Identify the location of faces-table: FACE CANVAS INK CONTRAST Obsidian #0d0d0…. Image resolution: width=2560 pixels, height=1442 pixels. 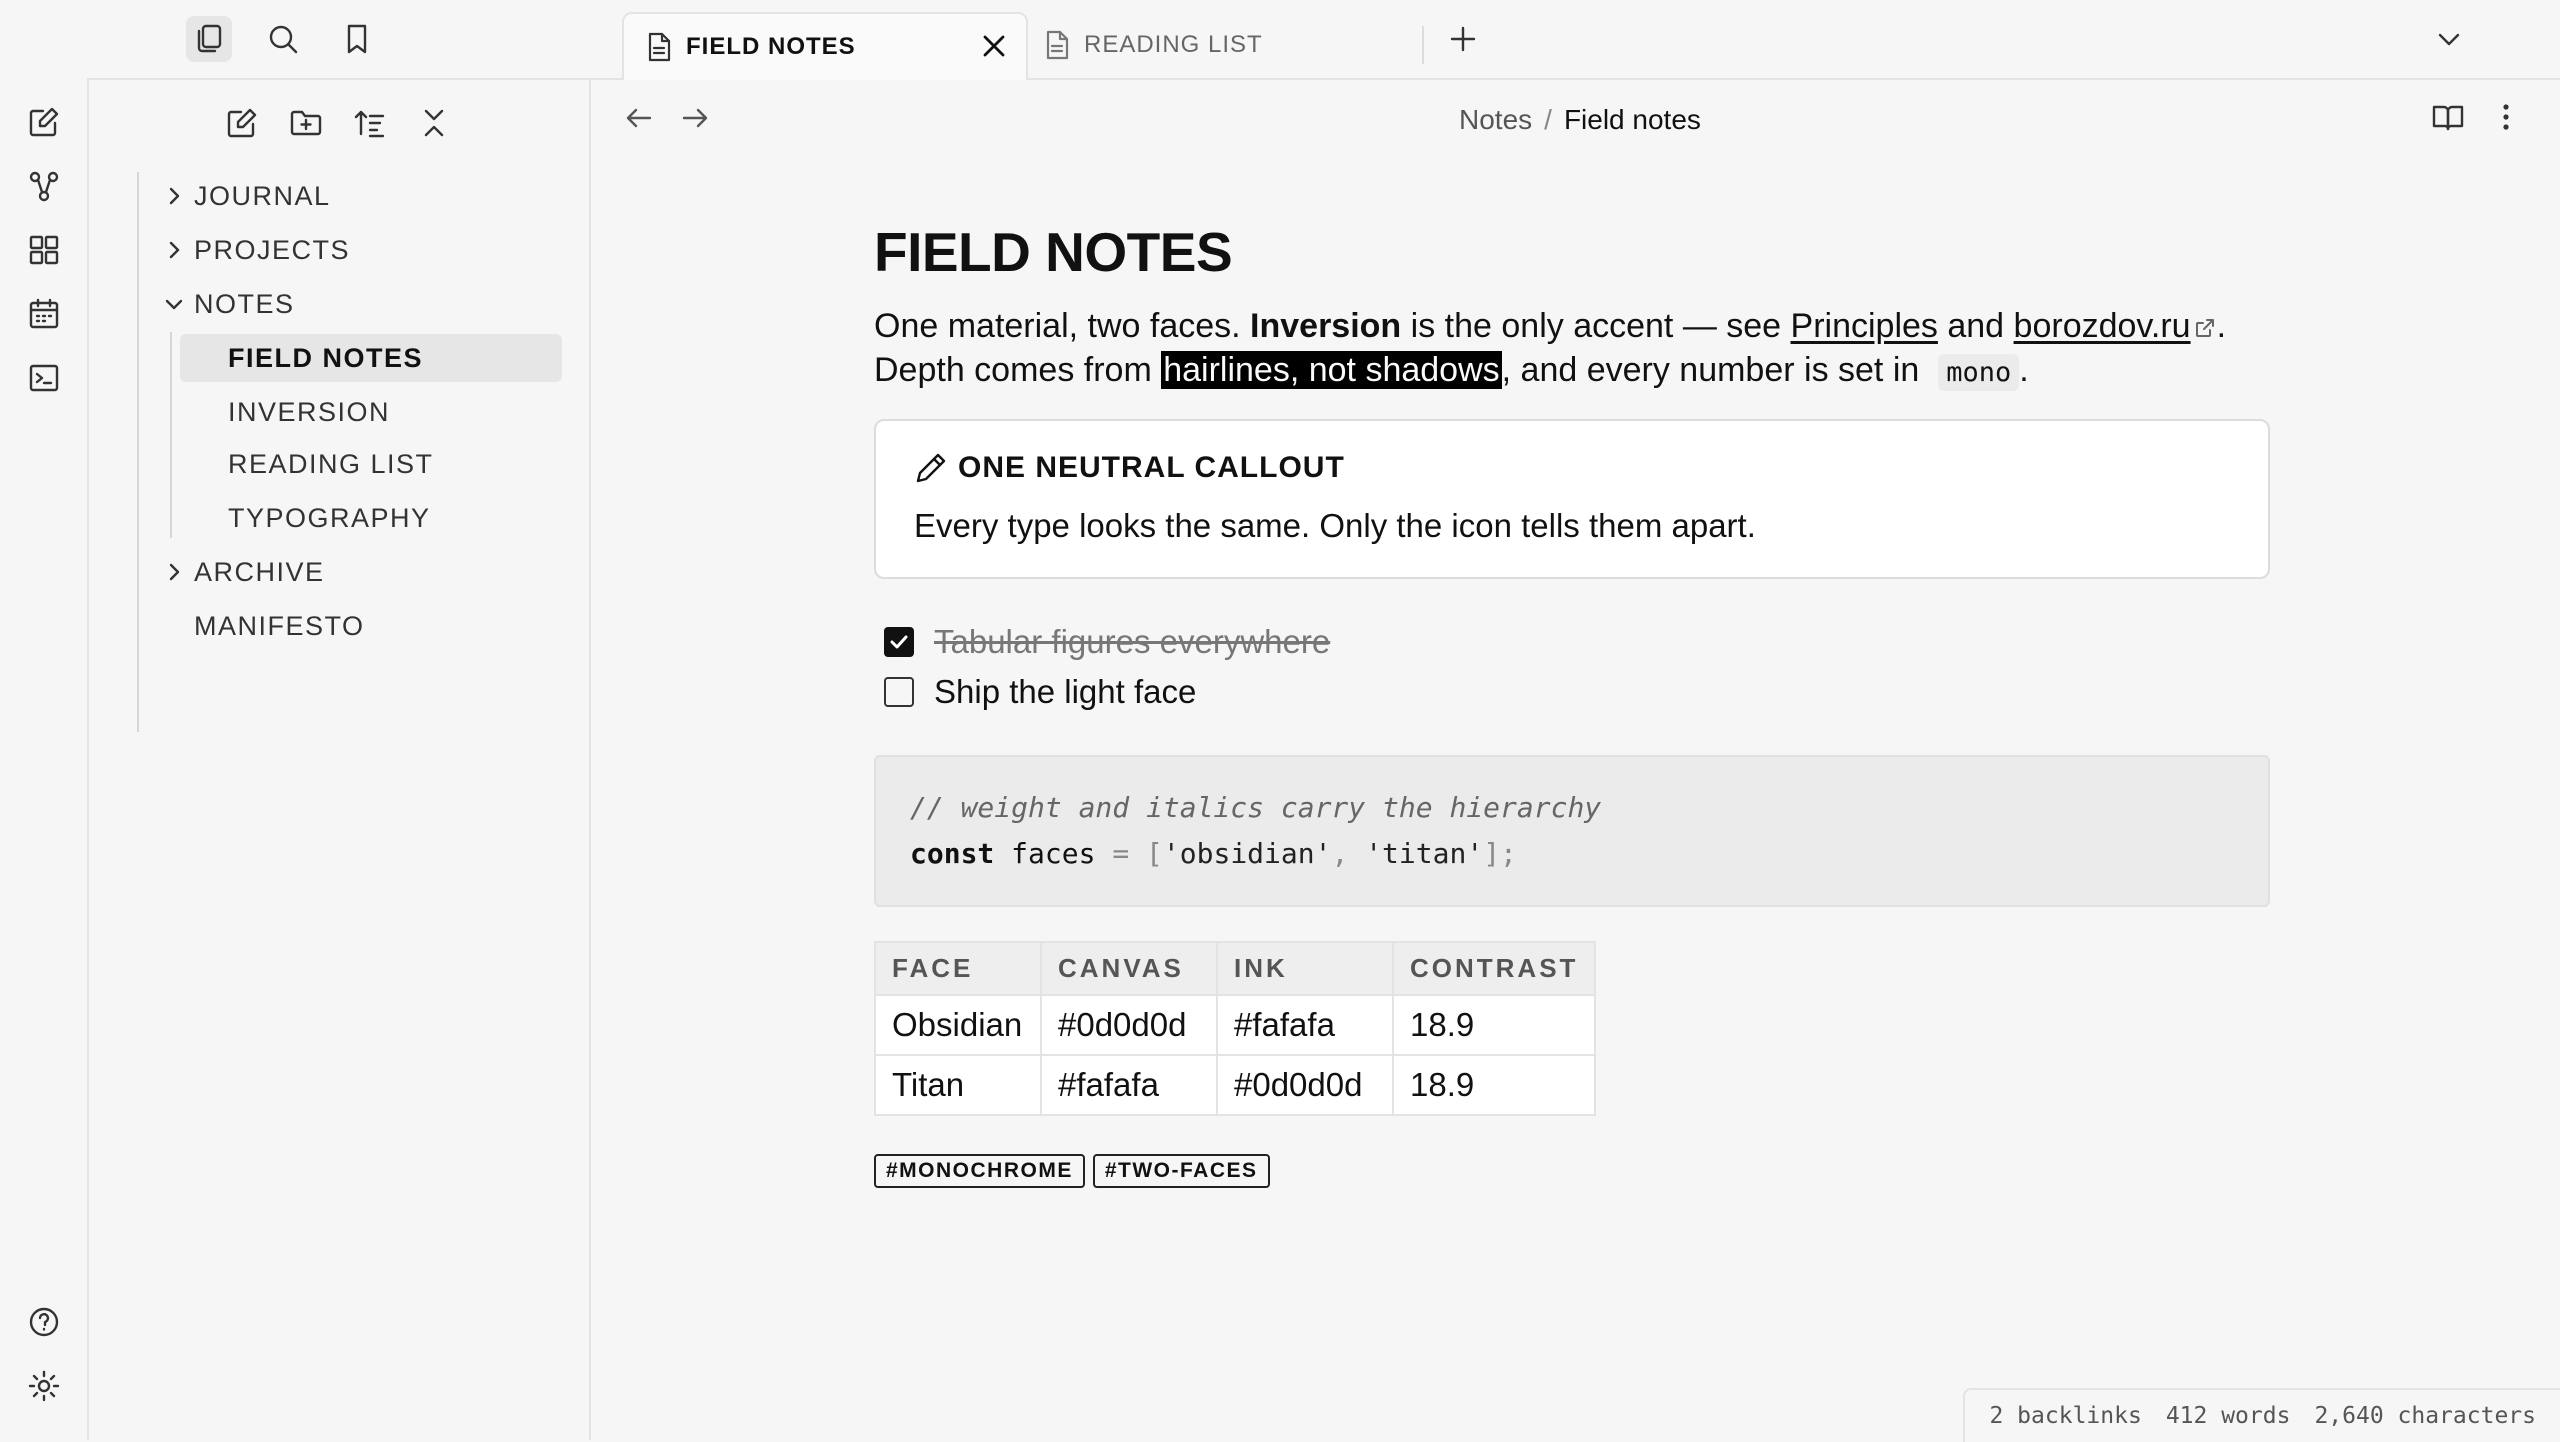
(1235, 1028).